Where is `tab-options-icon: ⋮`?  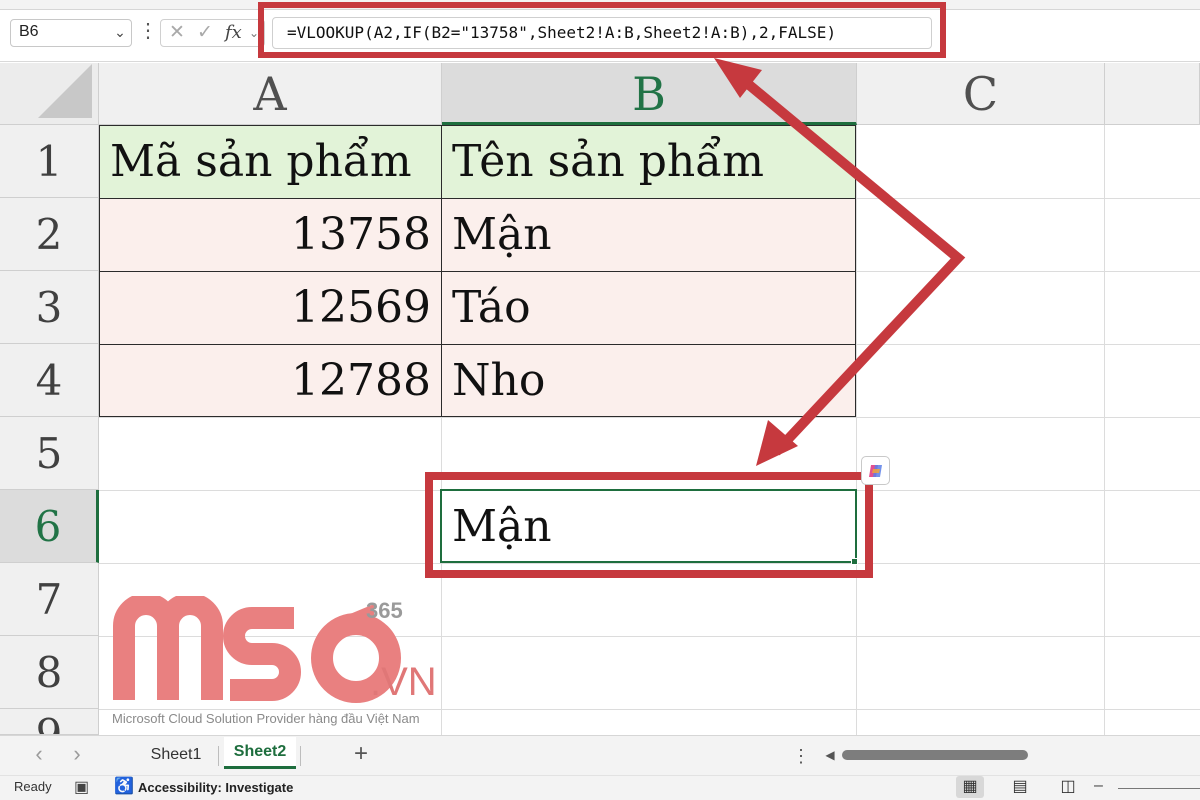 tab-options-icon: ⋮ is located at coordinates (801, 756).